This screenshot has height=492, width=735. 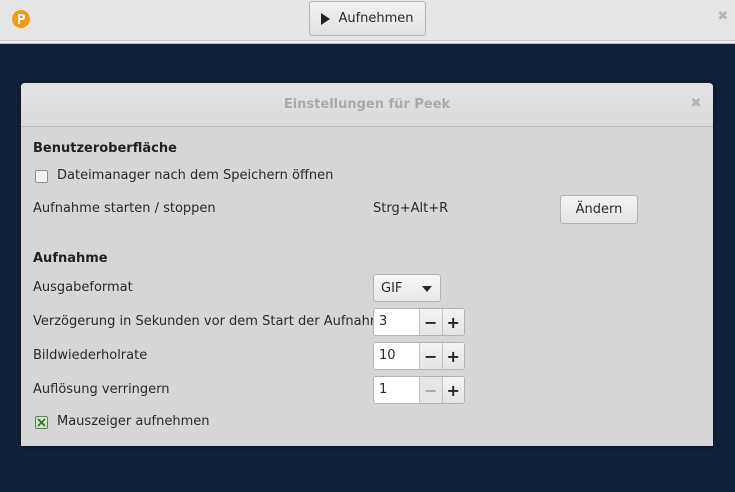 What do you see at coordinates (105, 148) in the screenshot?
I see `section-title-ui: Benutzeroberfläche` at bounding box center [105, 148].